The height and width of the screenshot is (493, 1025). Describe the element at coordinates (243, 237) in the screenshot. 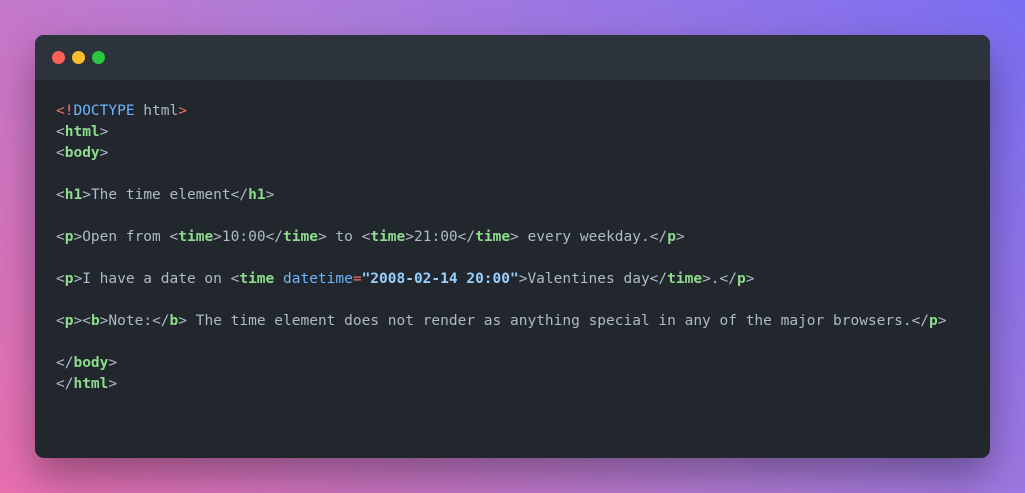

I see `code-token: 10:00` at that location.